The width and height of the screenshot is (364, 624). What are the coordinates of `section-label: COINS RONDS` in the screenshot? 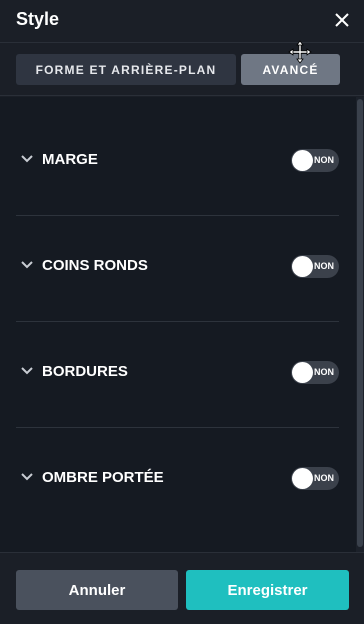 It's located at (95, 265).